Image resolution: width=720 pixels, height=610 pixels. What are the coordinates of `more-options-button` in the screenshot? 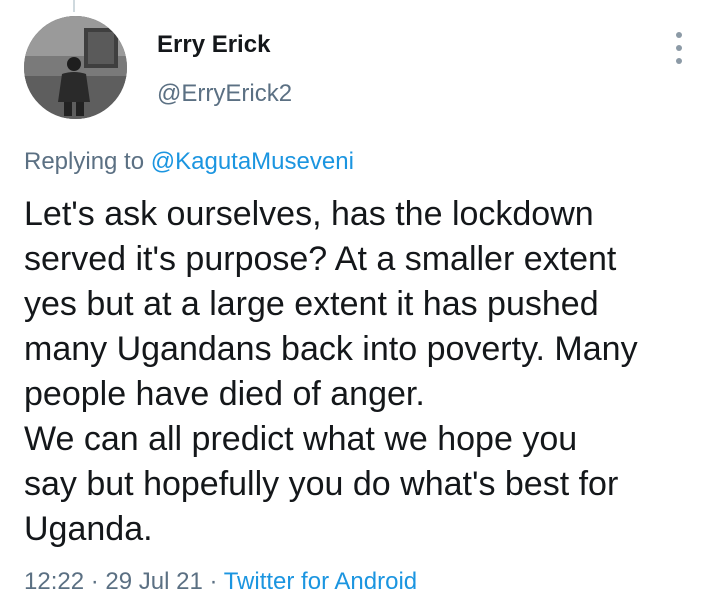 It's located at (679, 48).